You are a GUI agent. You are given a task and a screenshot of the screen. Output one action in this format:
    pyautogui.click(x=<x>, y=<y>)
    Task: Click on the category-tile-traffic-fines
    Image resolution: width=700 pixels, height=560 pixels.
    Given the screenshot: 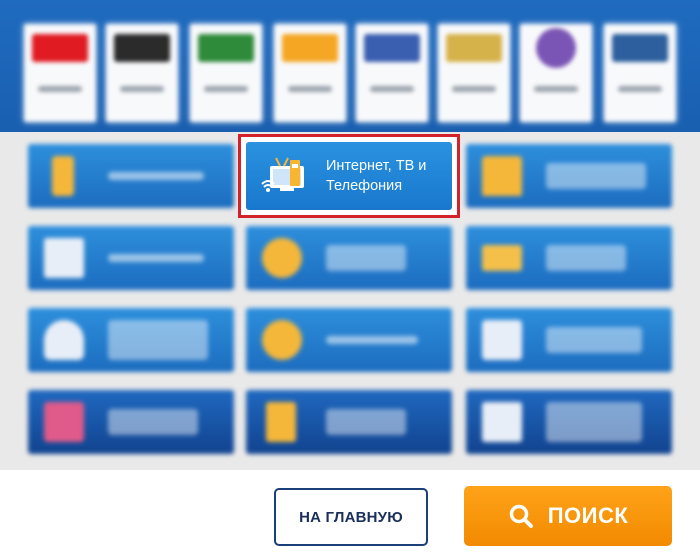 What is the action you would take?
    pyautogui.click(x=349, y=422)
    